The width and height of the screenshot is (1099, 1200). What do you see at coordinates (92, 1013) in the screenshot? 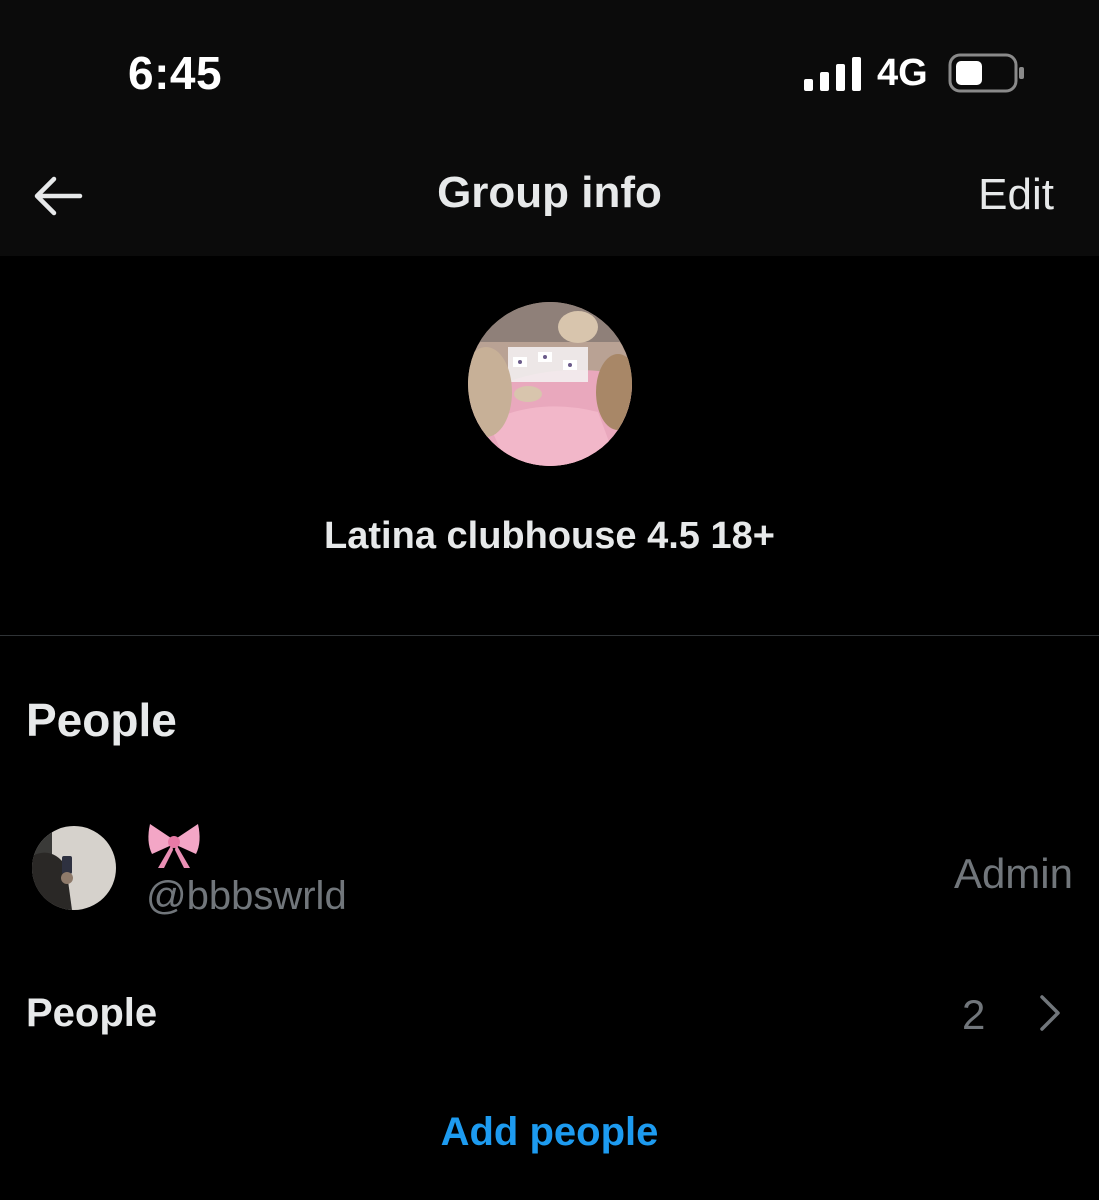
I see `people-row-label: People` at bounding box center [92, 1013].